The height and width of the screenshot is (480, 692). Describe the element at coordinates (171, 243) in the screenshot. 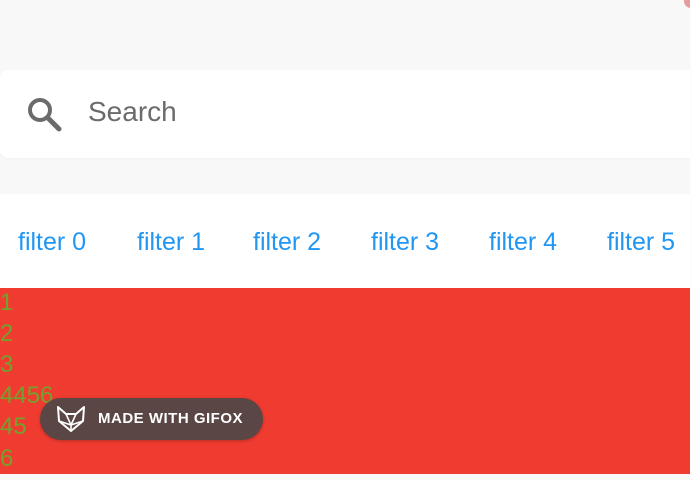

I see `tab-filter-1: filter 1` at that location.